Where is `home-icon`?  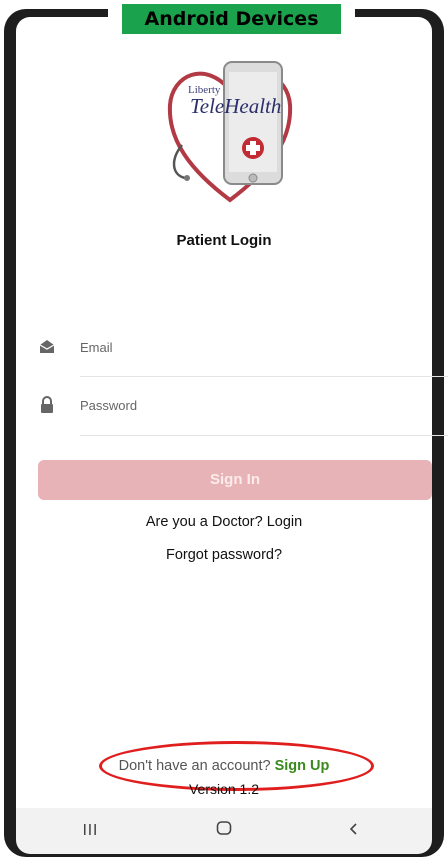
home-icon is located at coordinates (224, 831).